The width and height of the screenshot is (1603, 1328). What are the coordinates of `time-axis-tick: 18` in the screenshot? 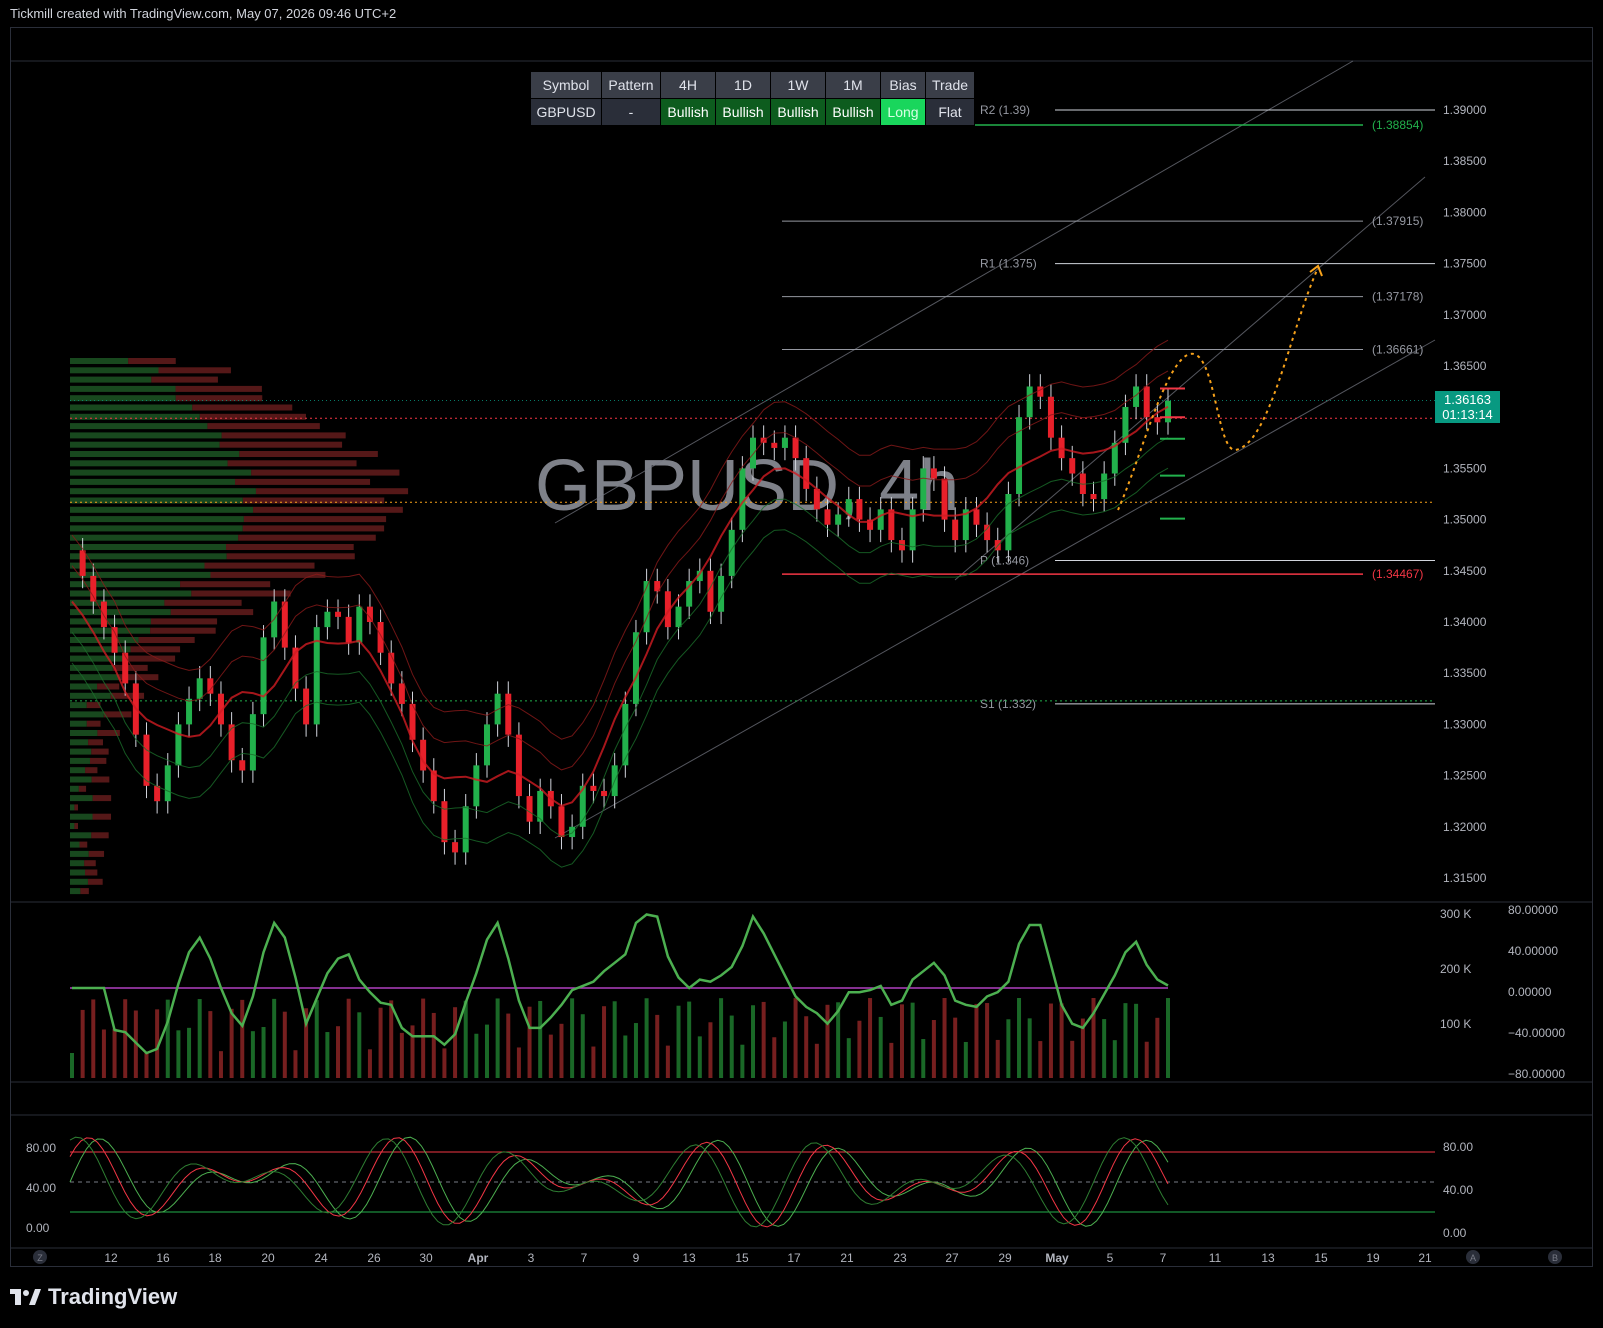 It's located at (215, 1258).